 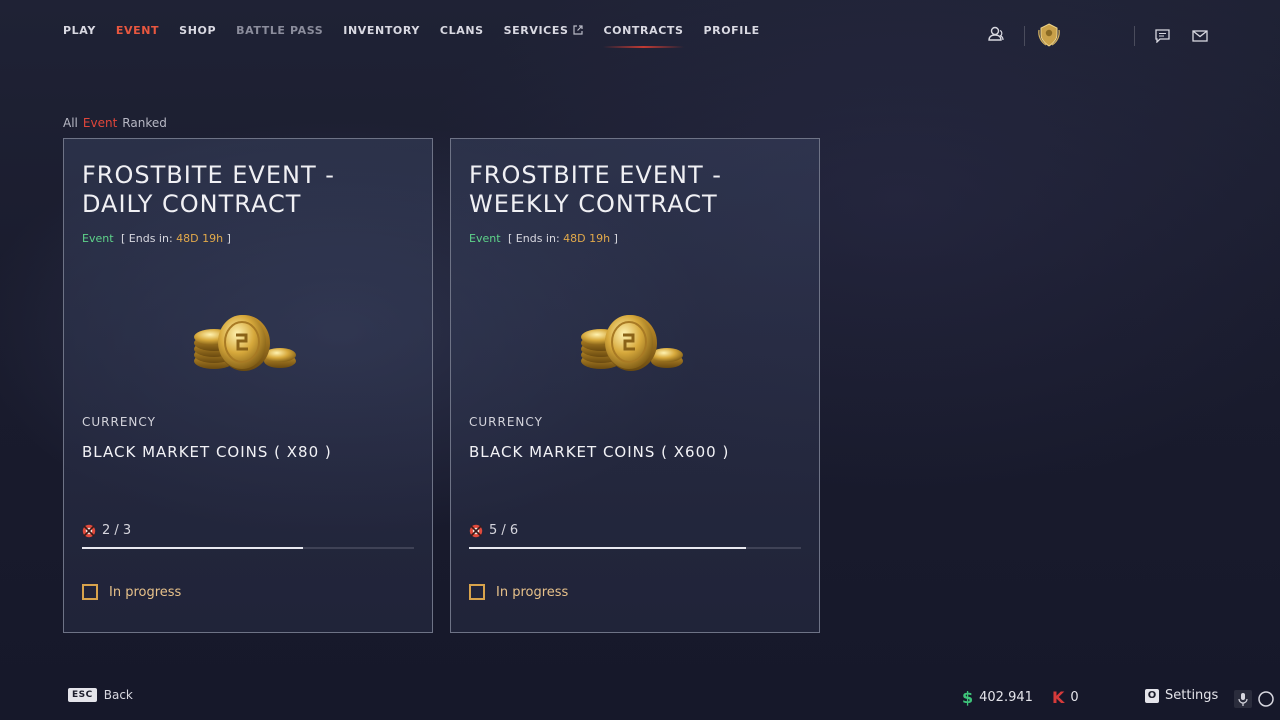 I want to click on contract-title: FROSTBITE EVENT - DAILY CONTRACT, so click(x=208, y=189).